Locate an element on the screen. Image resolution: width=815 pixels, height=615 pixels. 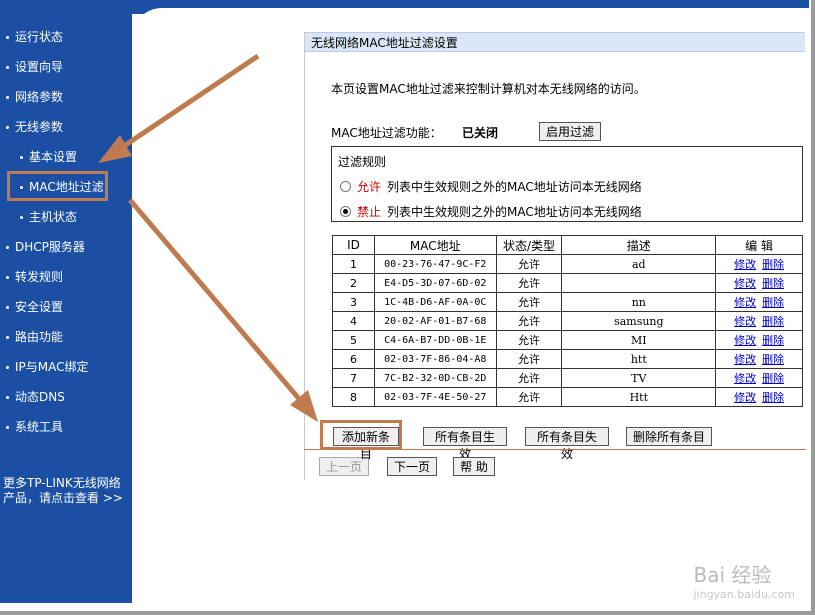
baidu-watermark: Bai 经验 jingyan.baidu.com is located at coordinates (744, 580).